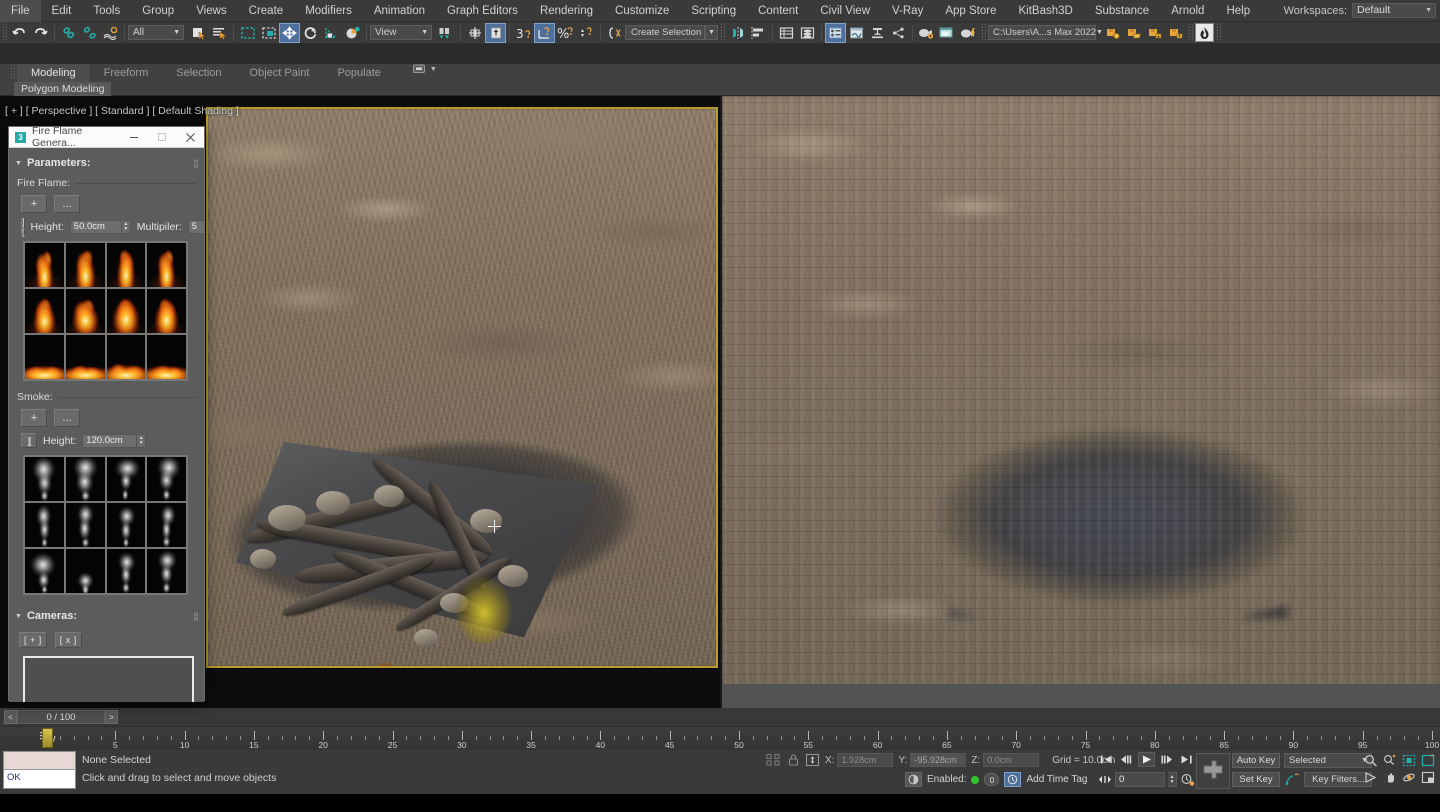  I want to click on select-and-move-icon, so click(289, 32).